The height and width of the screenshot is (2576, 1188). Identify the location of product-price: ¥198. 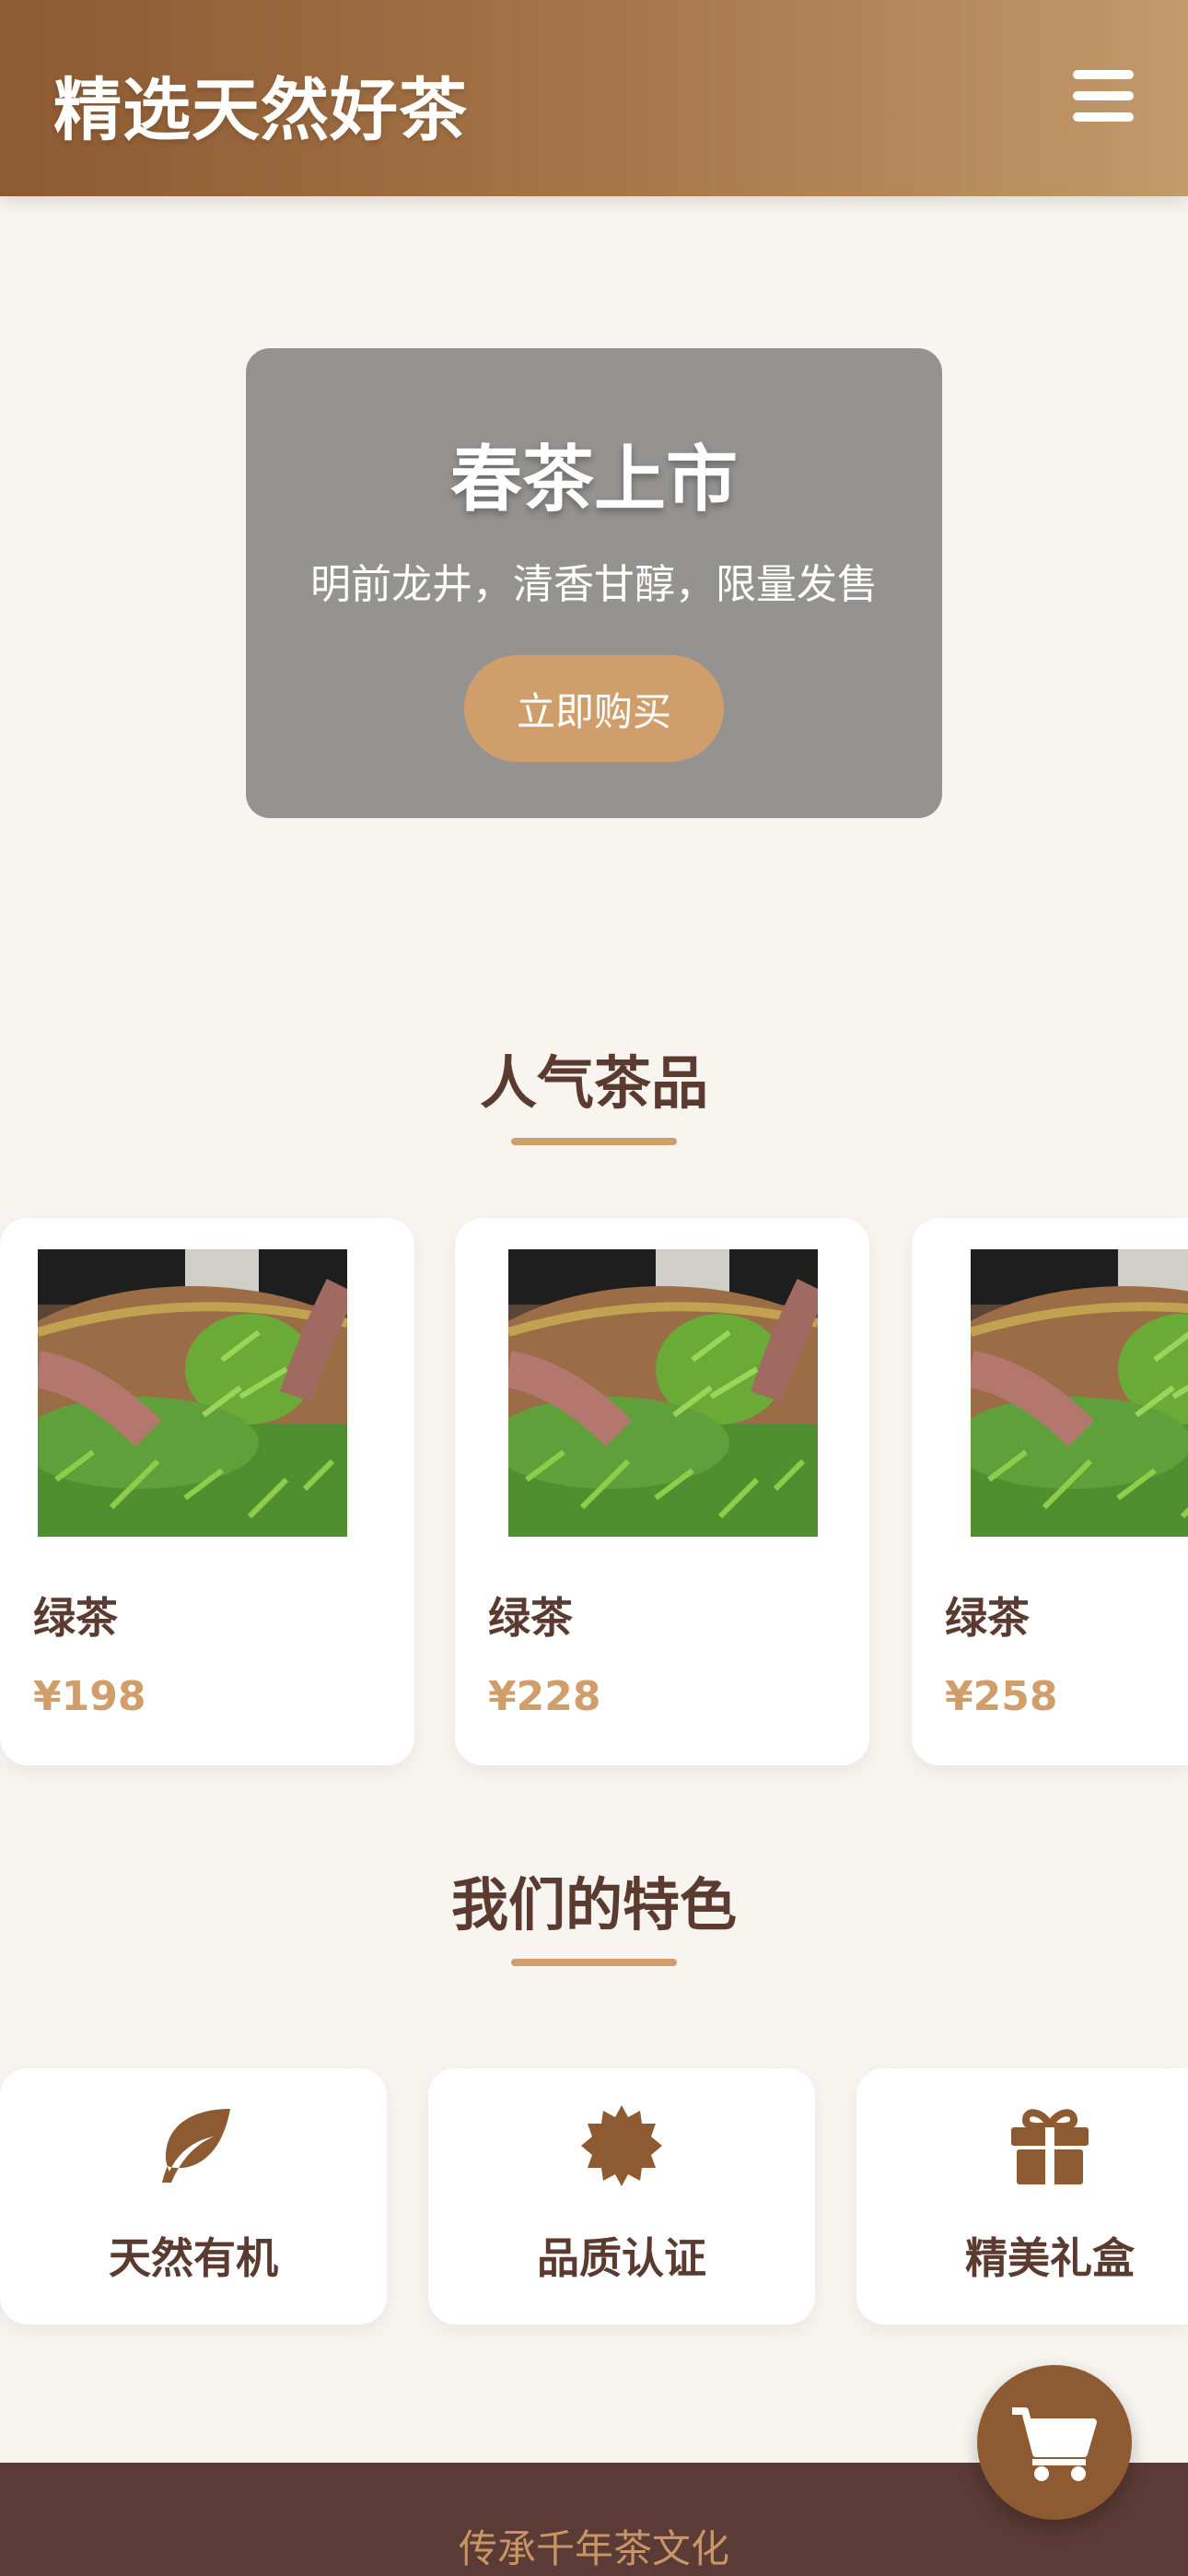
(89, 1696).